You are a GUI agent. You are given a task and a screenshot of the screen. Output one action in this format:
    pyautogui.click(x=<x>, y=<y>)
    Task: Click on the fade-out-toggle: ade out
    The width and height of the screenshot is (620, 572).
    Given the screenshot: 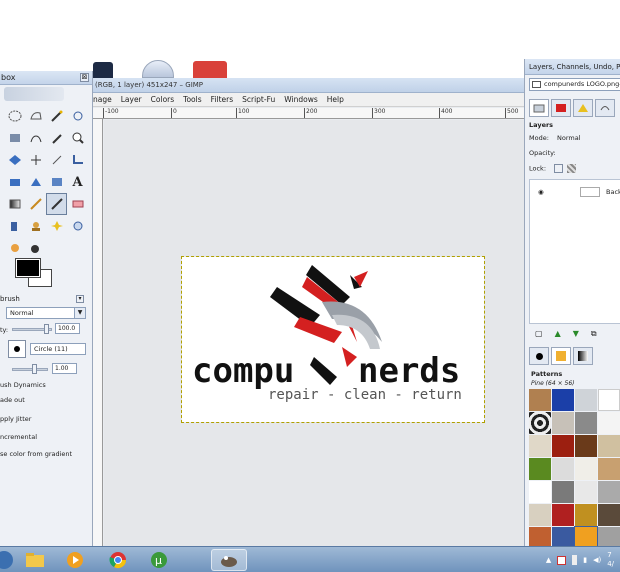 What is the action you would take?
    pyautogui.click(x=12, y=400)
    